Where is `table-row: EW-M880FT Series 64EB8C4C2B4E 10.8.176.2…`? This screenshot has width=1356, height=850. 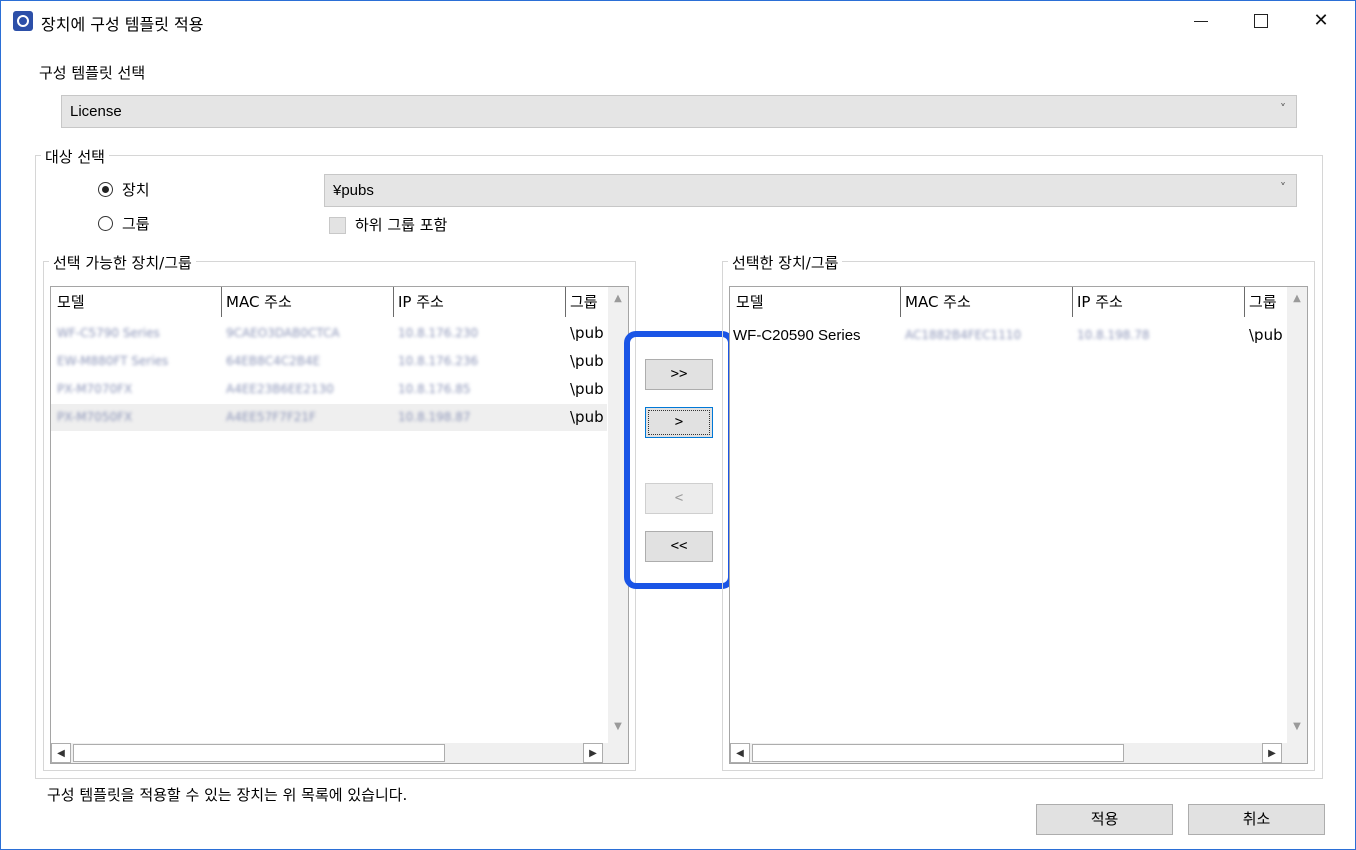 table-row: EW-M880FT Series 64EB8C4C2B4E 10.8.176.2… is located at coordinates (329, 361).